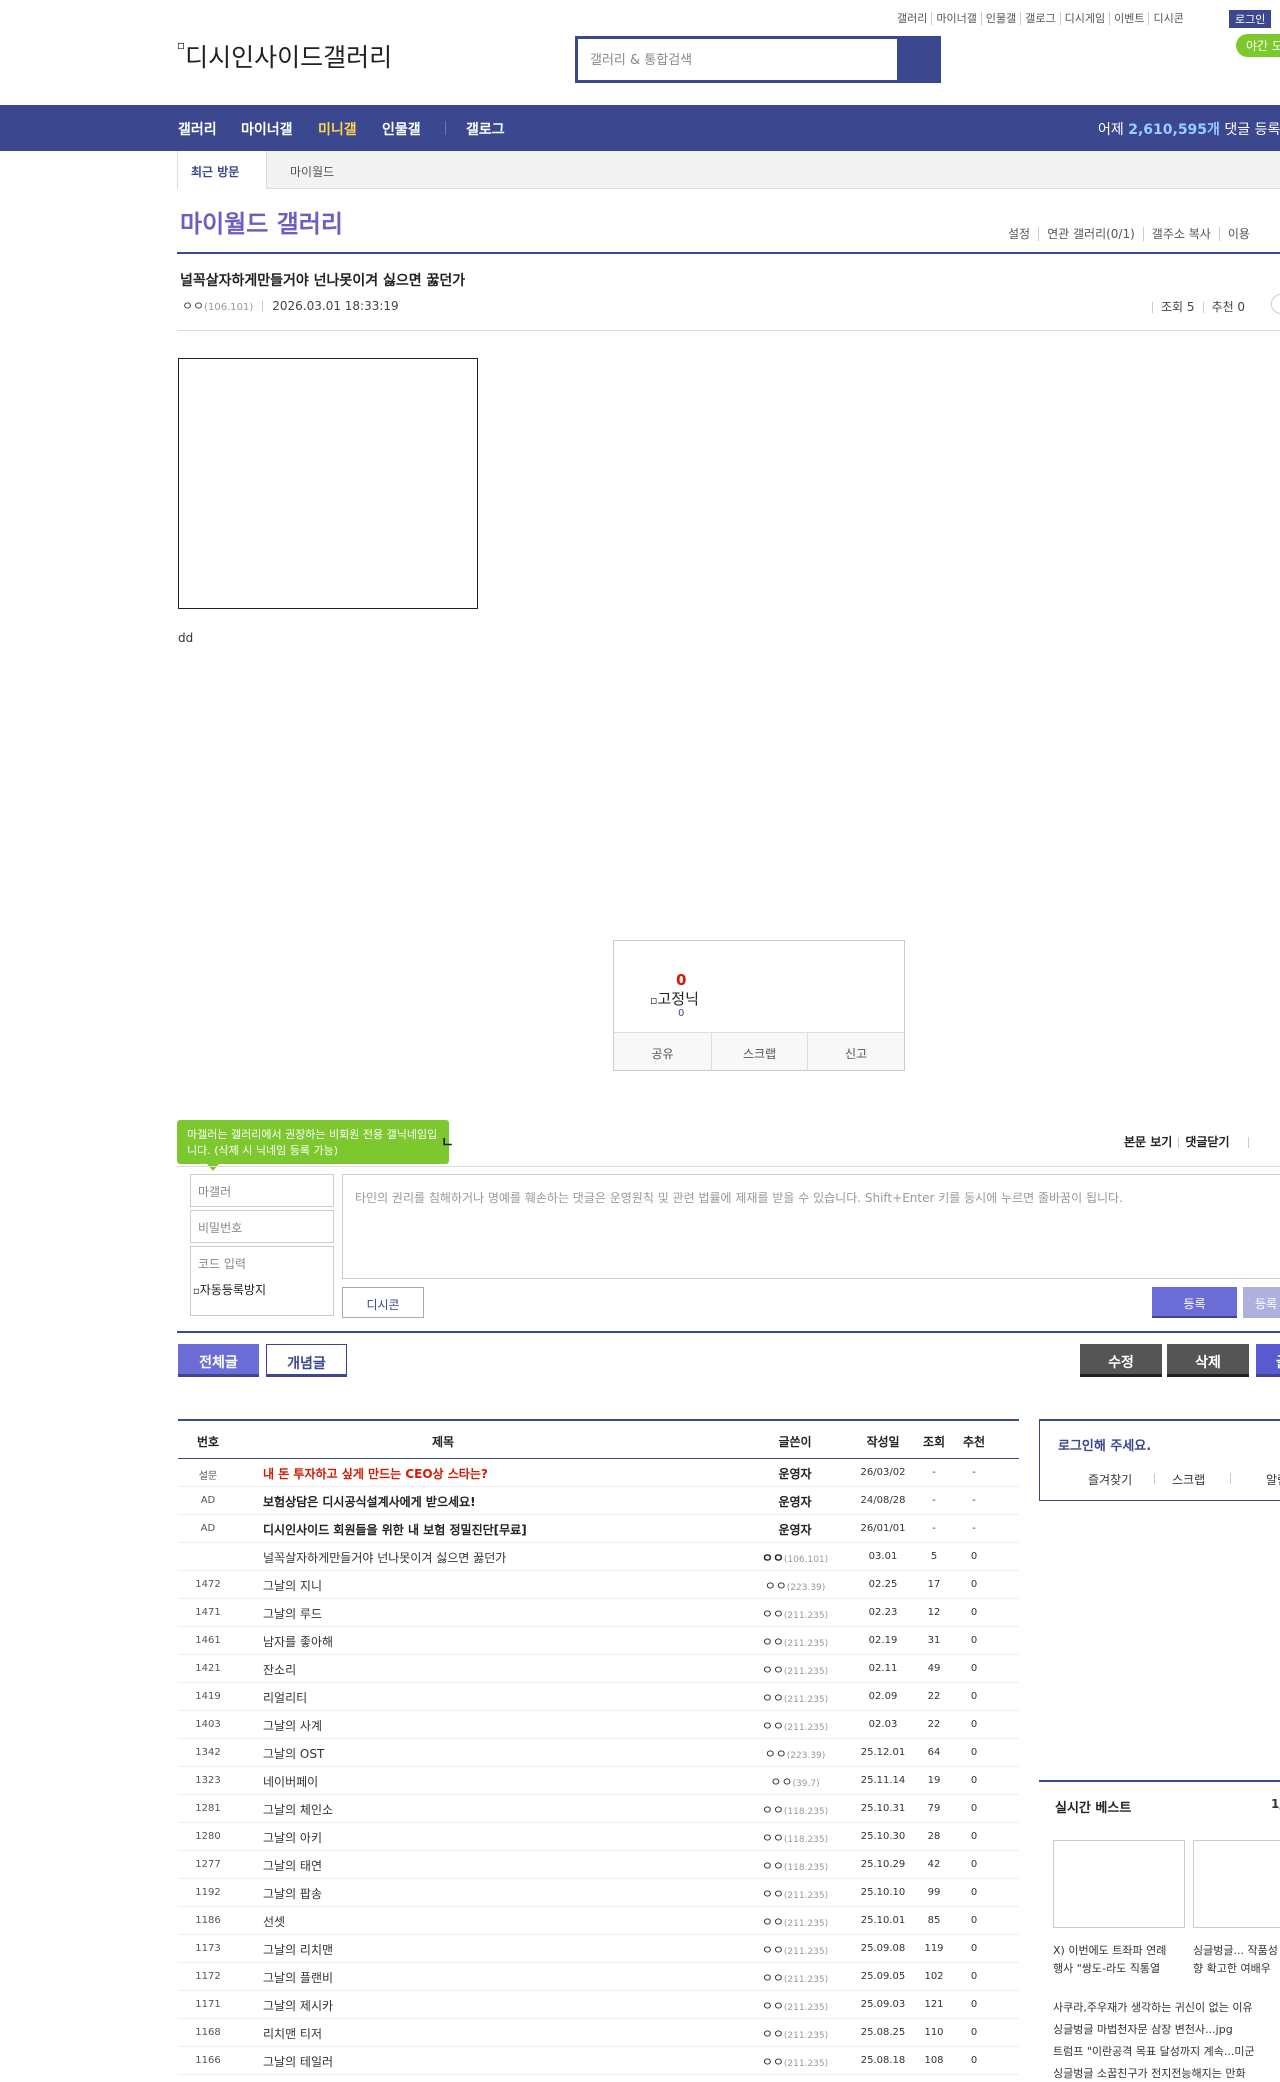  What do you see at coordinates (919, 59) in the screenshot?
I see `search-button` at bounding box center [919, 59].